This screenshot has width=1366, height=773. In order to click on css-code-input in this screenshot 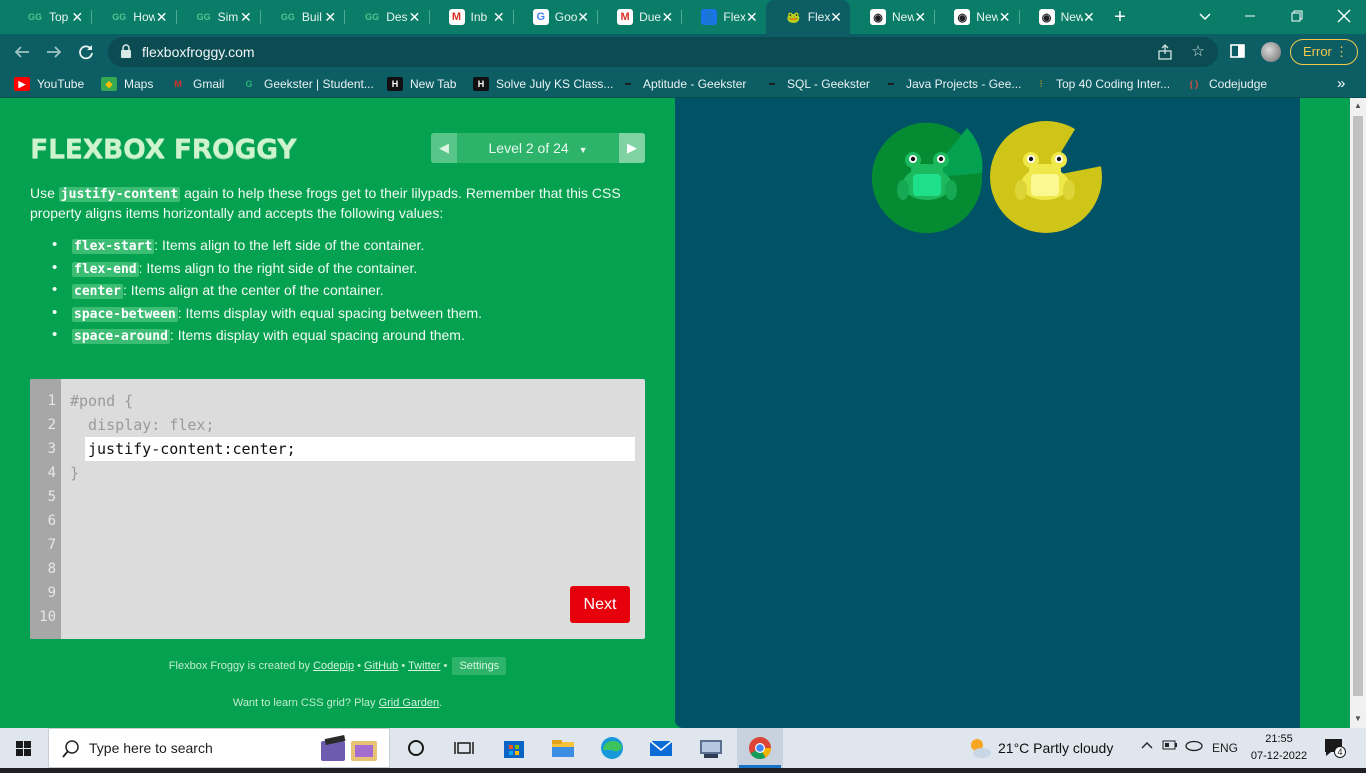, I will do `click(360, 449)`.